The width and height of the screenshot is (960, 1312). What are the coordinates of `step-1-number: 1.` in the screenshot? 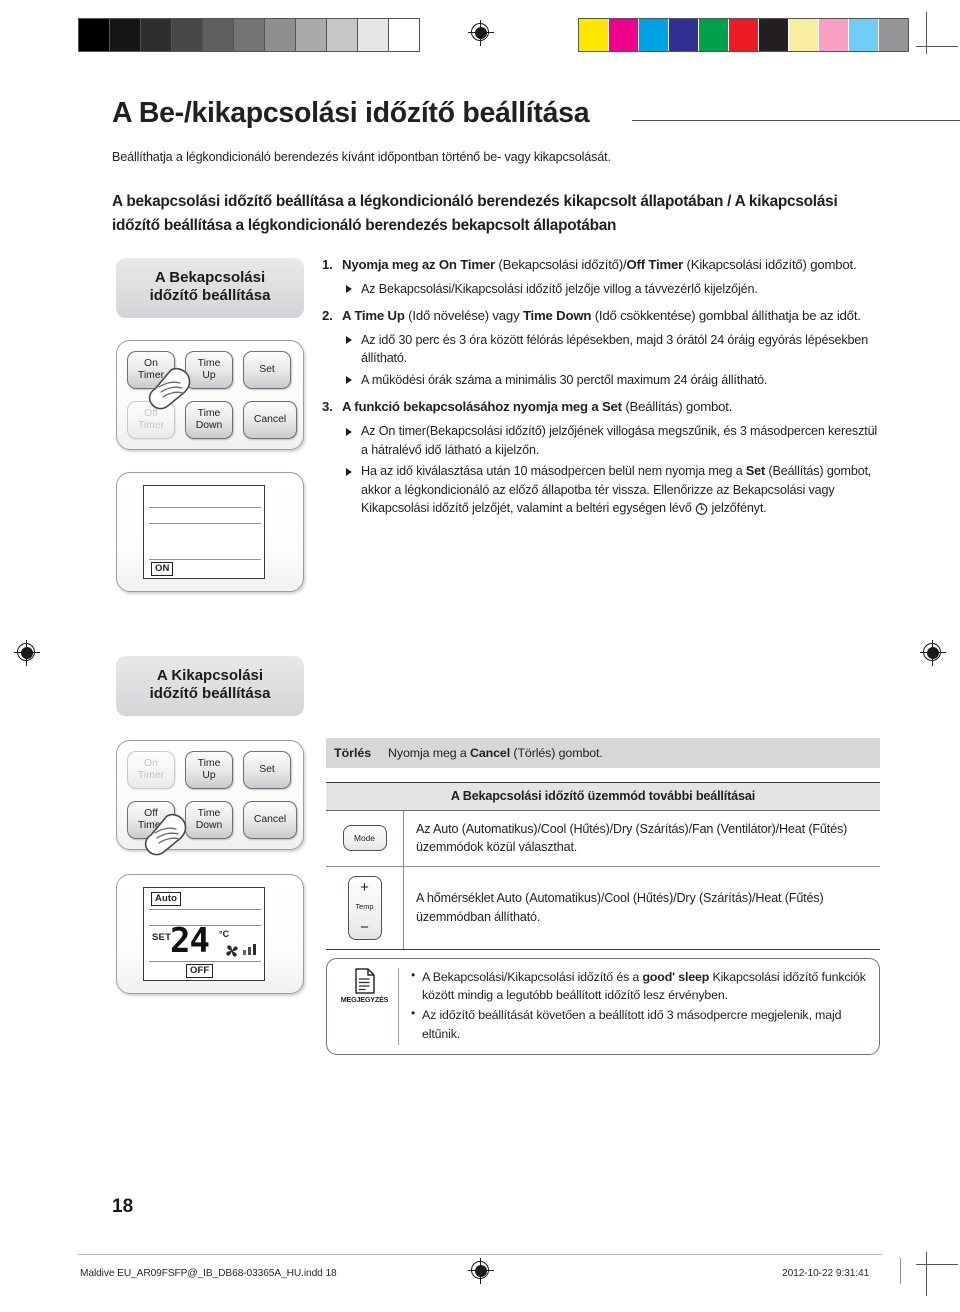 It's located at (327, 264).